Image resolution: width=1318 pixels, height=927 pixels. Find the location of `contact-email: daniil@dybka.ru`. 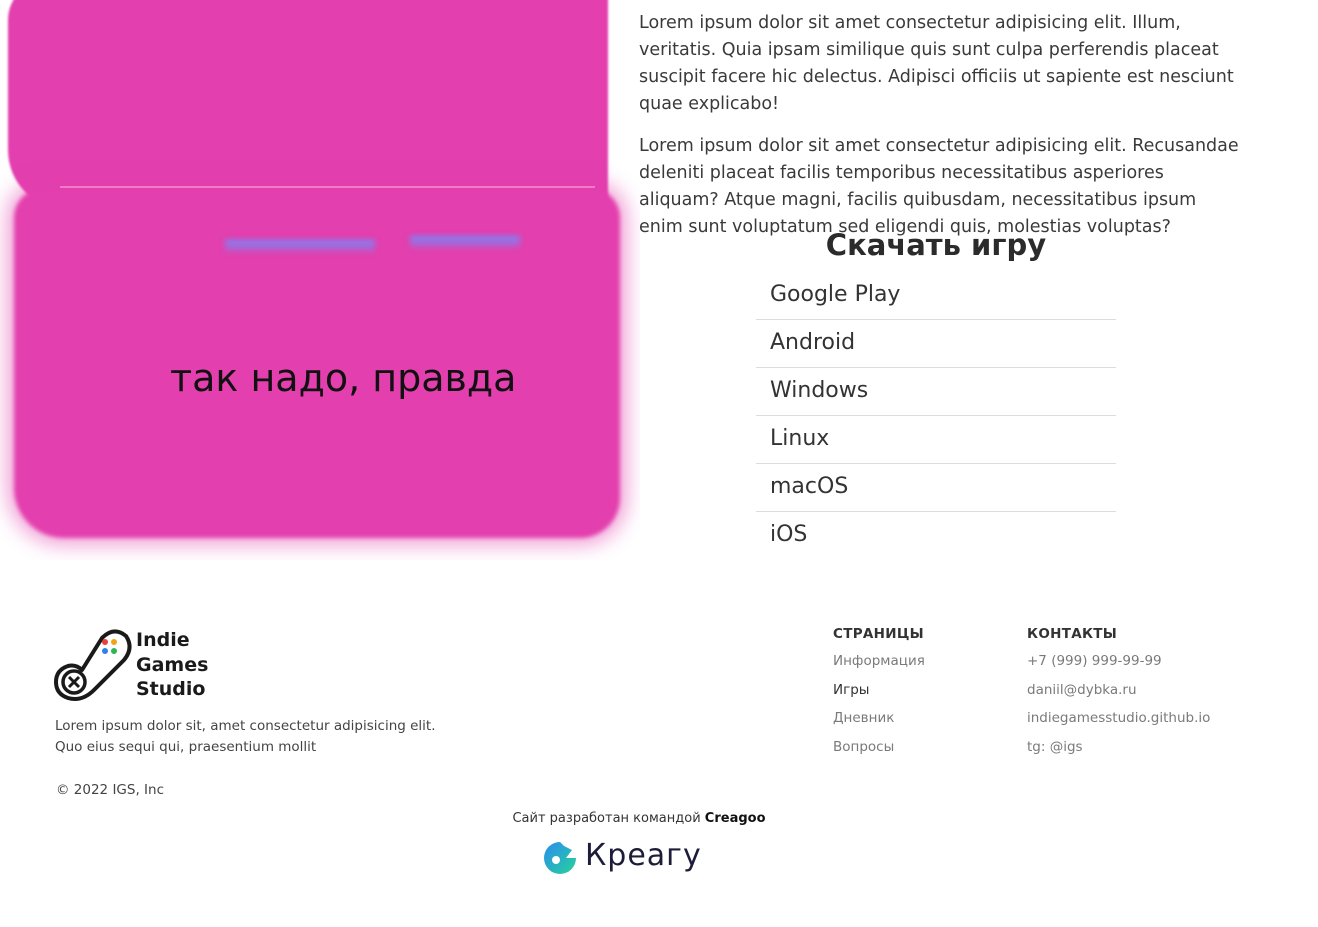

contact-email: daniil@dybka.ru is located at coordinates (1118, 695).